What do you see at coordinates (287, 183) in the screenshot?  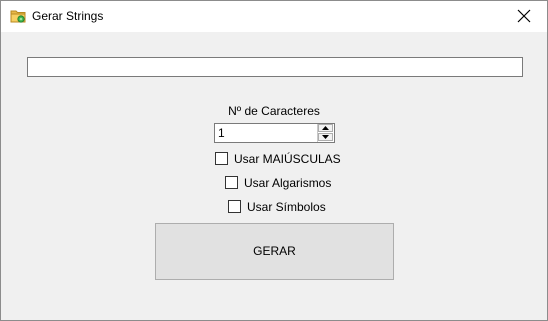 I see `digits-label: Usar Algarismos` at bounding box center [287, 183].